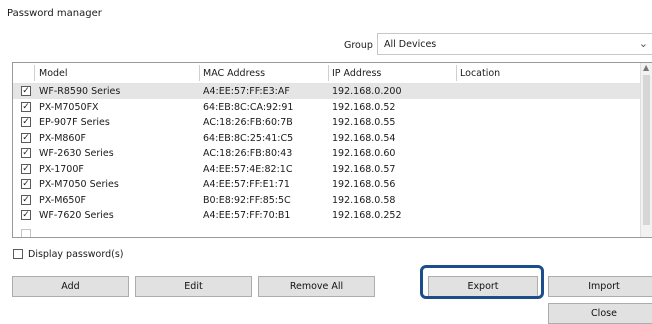  What do you see at coordinates (248, 169) in the screenshot?
I see `mac-address-cell: A4:EE:57:4E:82:1C` at bounding box center [248, 169].